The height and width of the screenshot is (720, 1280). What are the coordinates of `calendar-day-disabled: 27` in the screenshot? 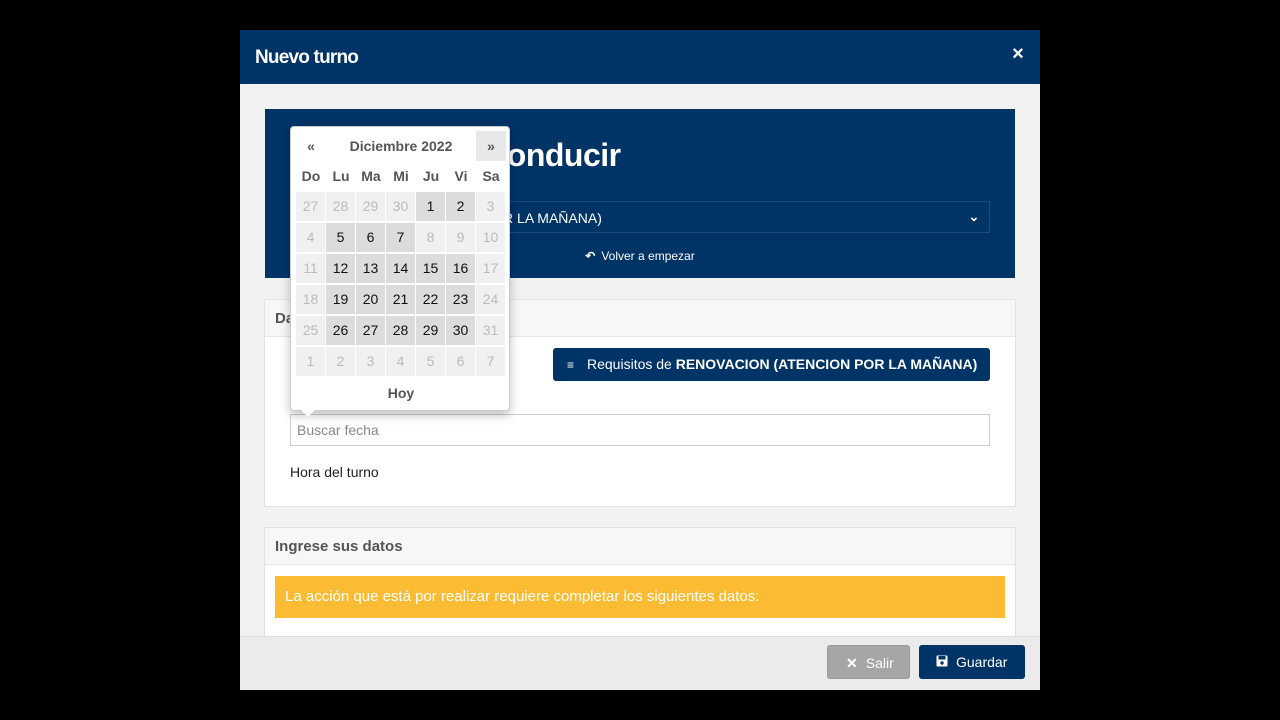 It's located at (310, 206).